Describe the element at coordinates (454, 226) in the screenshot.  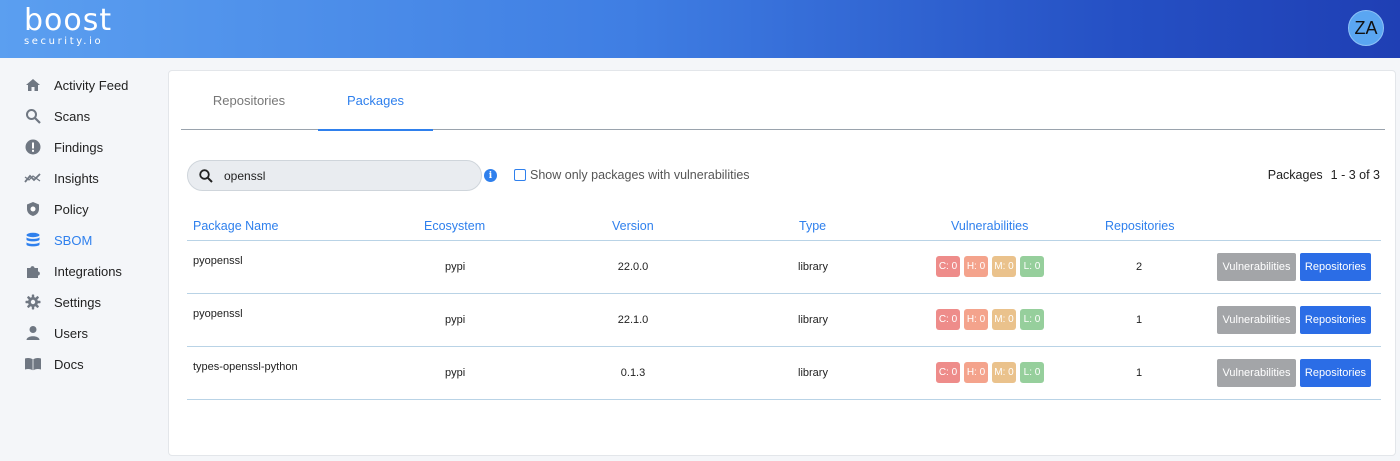
I see `column-header-ecosystem: Ecosystem` at that location.